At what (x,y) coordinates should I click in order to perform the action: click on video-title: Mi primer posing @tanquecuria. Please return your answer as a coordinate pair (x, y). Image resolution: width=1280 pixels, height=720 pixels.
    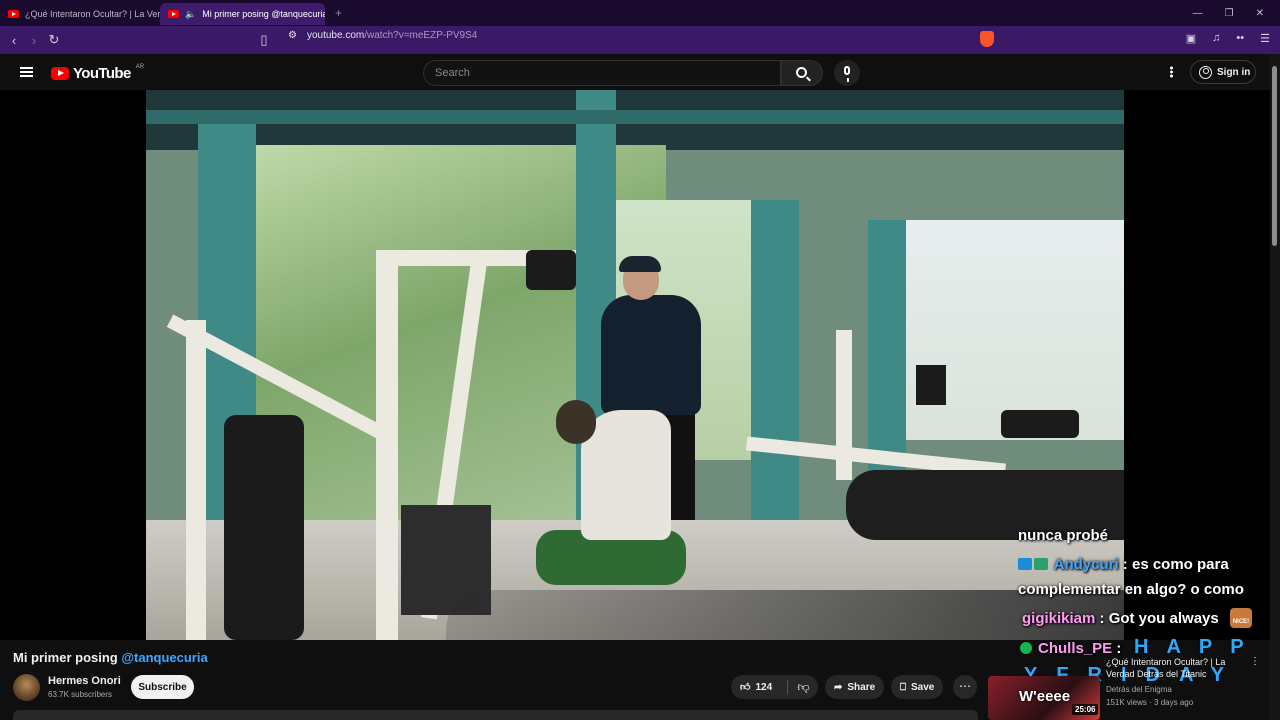
    Looking at the image, I should click on (110, 657).